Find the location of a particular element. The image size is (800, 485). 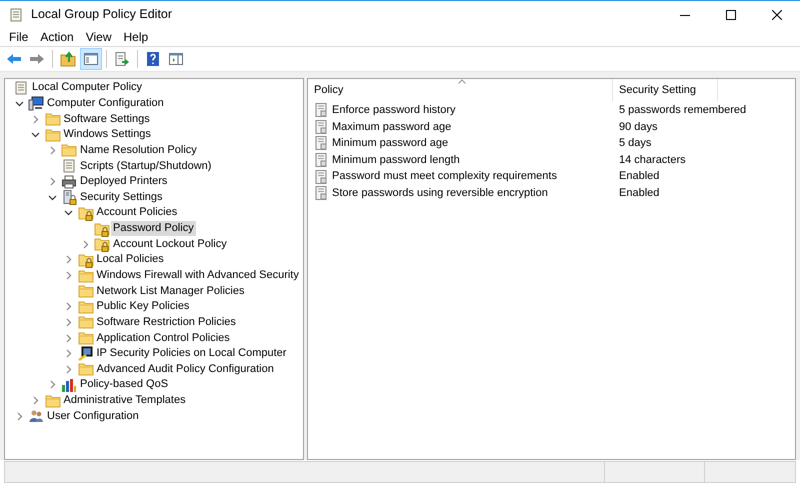

users-icon is located at coordinates (36, 416).